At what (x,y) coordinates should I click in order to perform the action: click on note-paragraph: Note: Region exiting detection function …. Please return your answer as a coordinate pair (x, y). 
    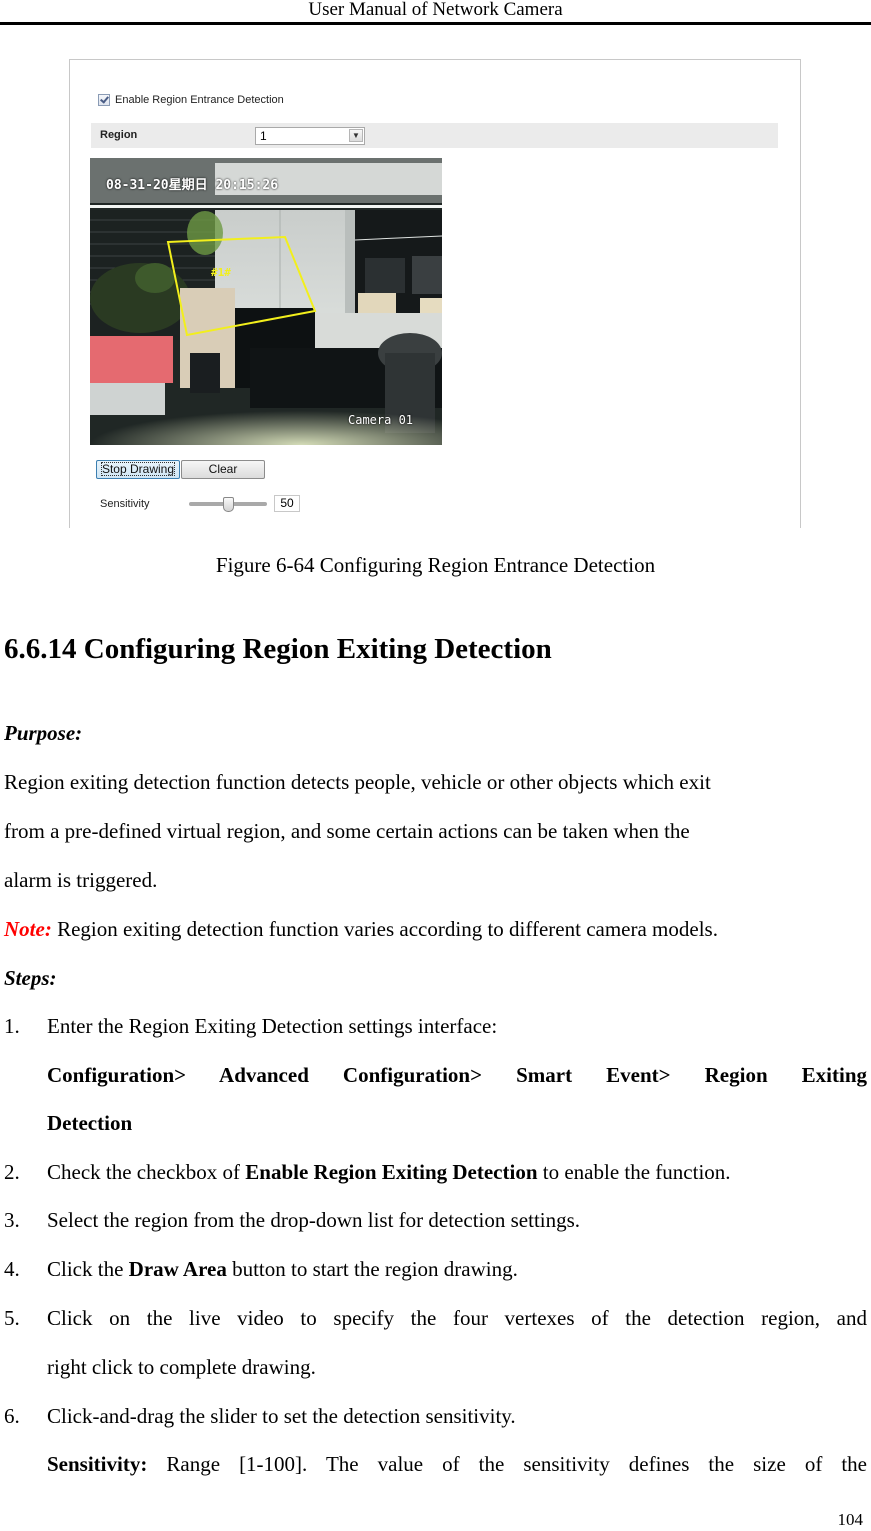
    Looking at the image, I should click on (361, 929).